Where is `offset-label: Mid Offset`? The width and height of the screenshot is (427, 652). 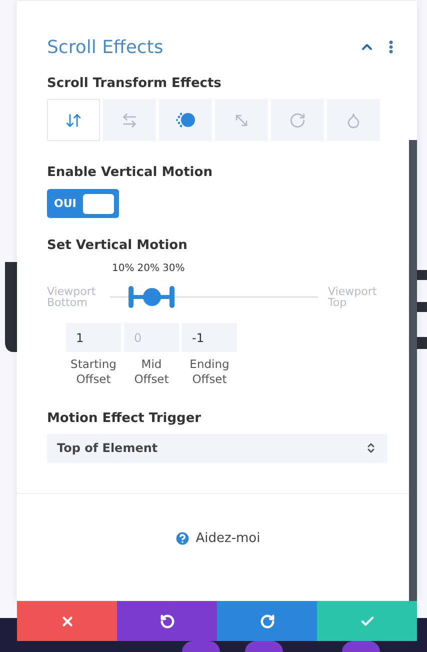
offset-label: Mid Offset is located at coordinates (151, 372).